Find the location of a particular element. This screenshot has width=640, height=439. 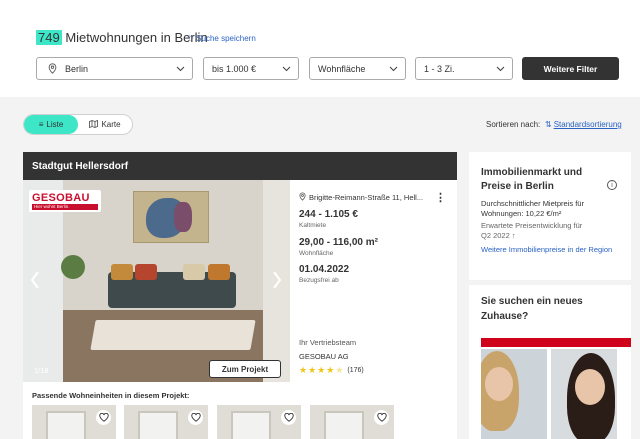

city-value: Berlin is located at coordinates (77, 68).